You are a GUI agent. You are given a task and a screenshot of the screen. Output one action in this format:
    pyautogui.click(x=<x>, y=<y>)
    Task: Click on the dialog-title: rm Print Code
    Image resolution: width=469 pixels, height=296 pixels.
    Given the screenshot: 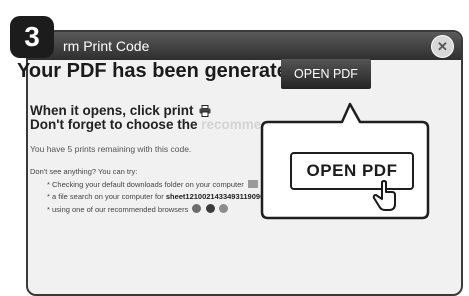 What is the action you would take?
    pyautogui.click(x=106, y=46)
    